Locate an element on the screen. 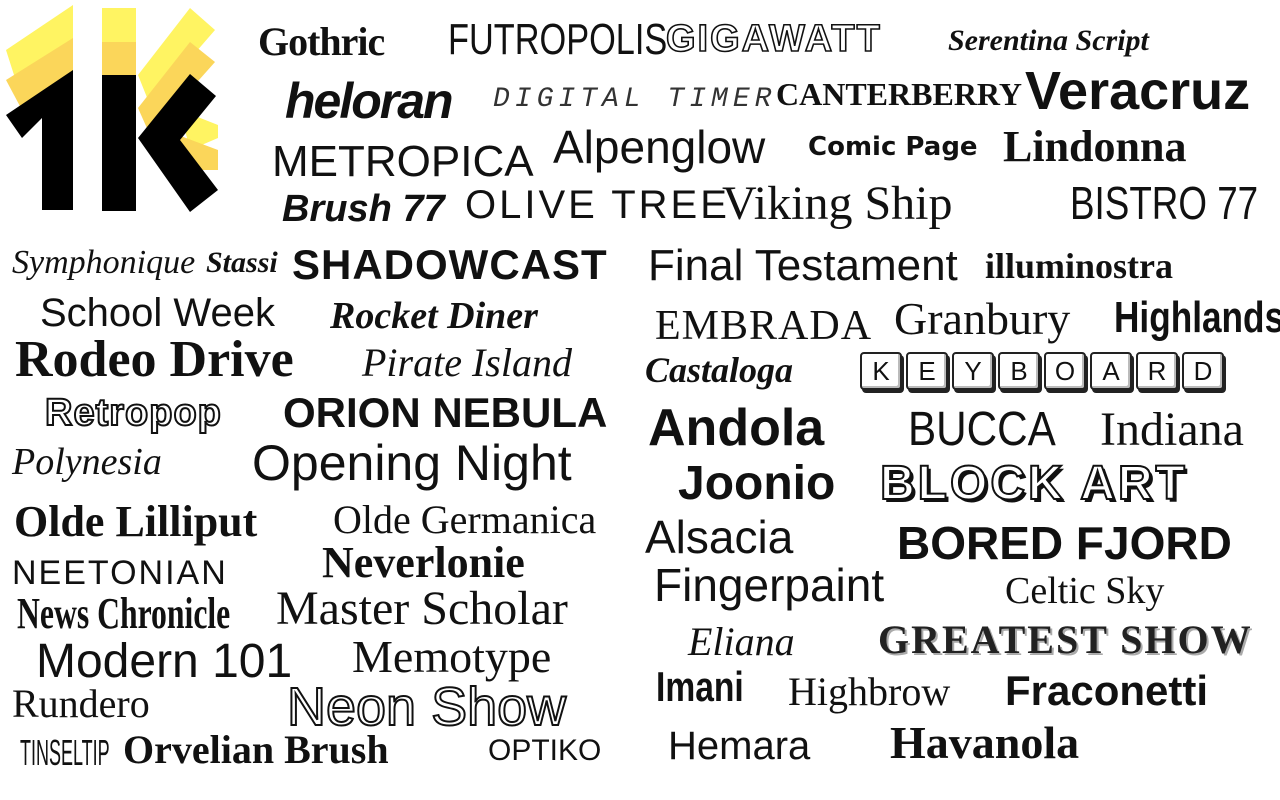 The image size is (1280, 800). font-sample: Rocket Diner is located at coordinates (434, 316).